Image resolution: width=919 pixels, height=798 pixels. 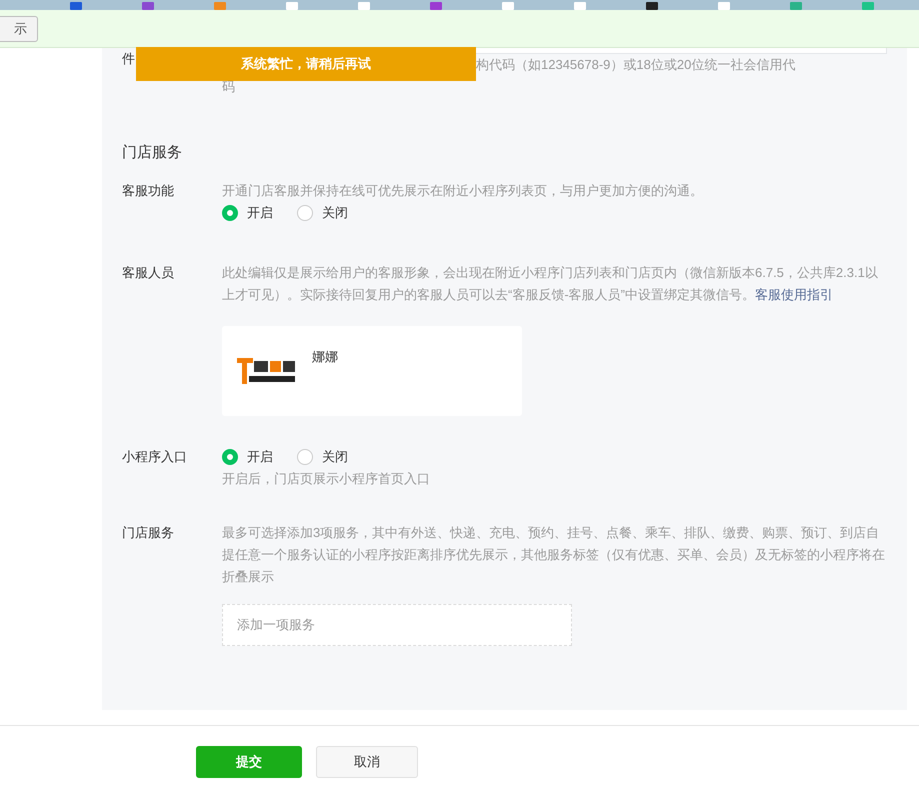 What do you see at coordinates (148, 191) in the screenshot?
I see `field-label: 客服功能` at bounding box center [148, 191].